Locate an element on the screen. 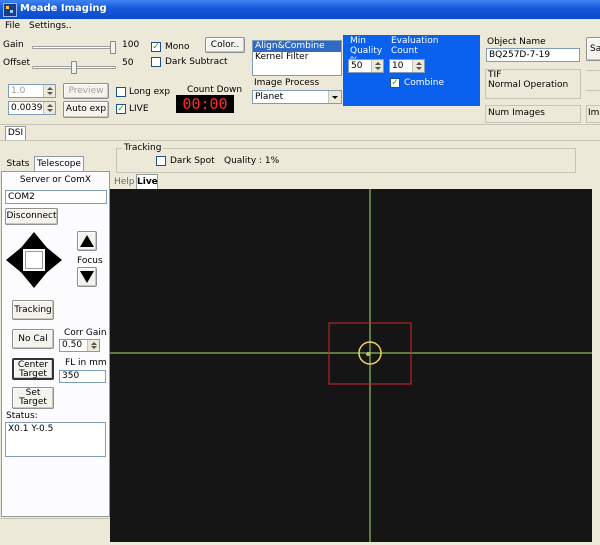  process-list: Align&Combine Kernel Filter is located at coordinates (297, 58).